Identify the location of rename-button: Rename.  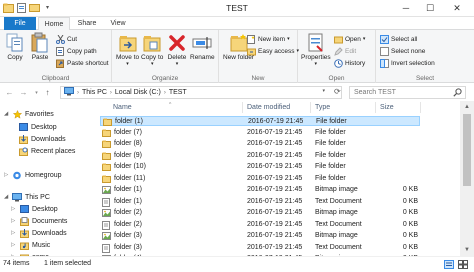
(202, 46).